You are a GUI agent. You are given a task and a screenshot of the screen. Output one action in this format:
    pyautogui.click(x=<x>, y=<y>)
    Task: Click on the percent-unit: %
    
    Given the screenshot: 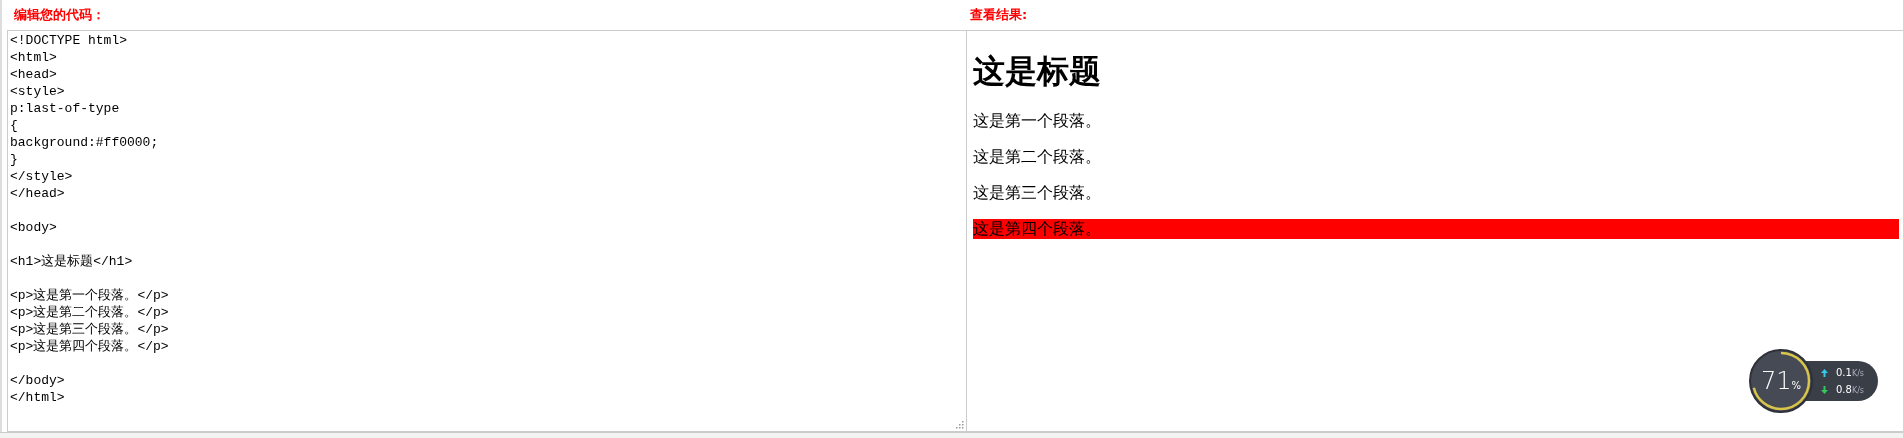 What is the action you would take?
    pyautogui.click(x=1796, y=385)
    